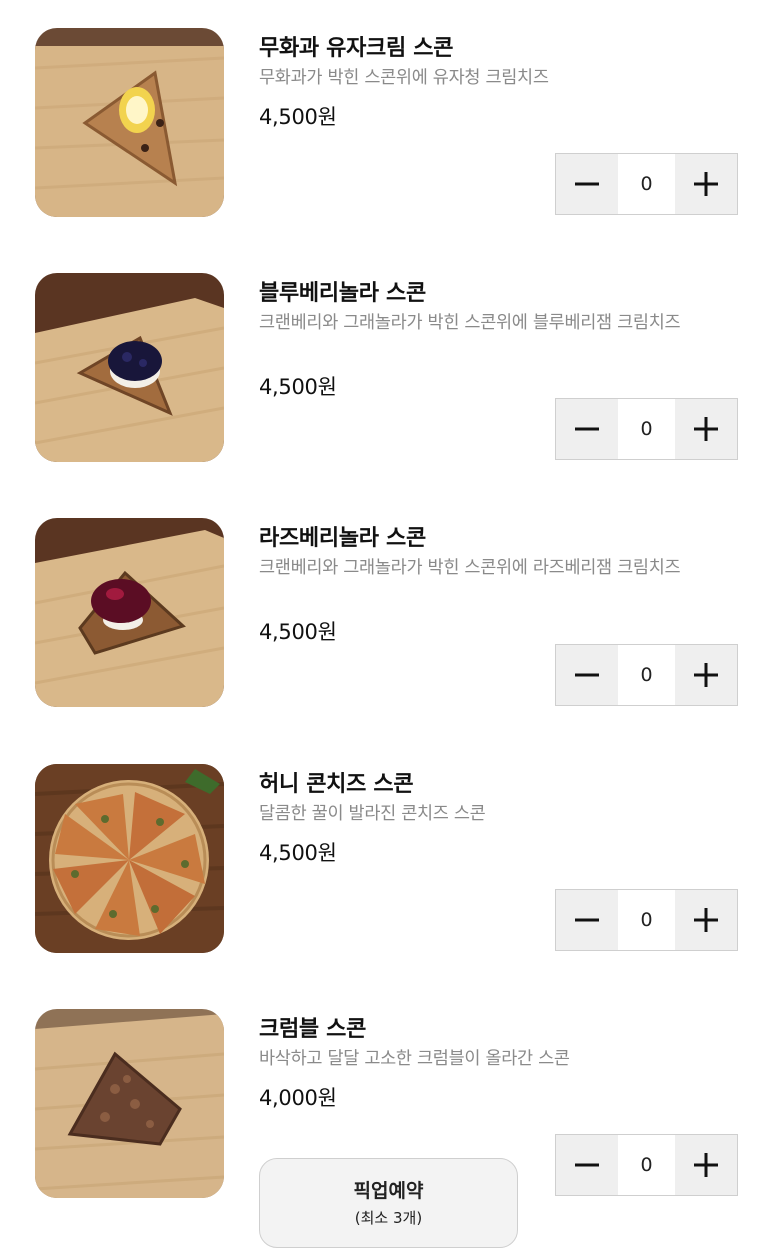  I want to click on item-name: 블루베리놀라 스콘, so click(342, 293).